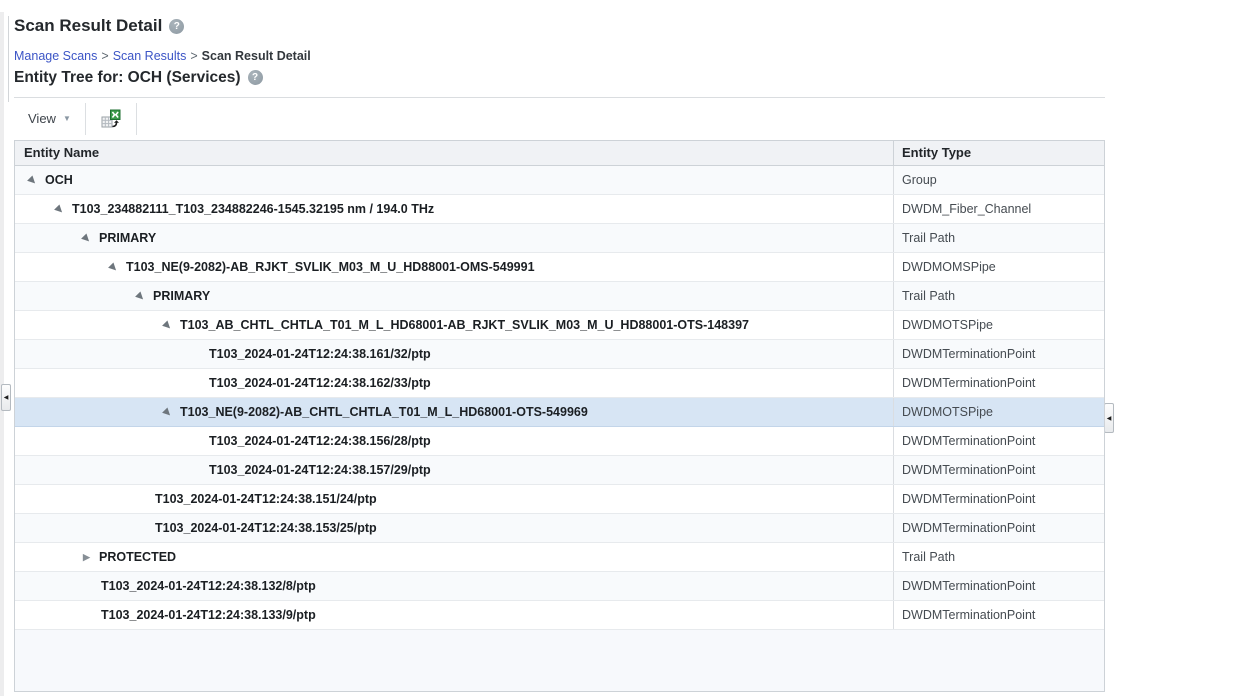 Image resolution: width=1240 pixels, height=699 pixels. I want to click on right-splitter-collapse-button: ◀, so click(1109, 418).